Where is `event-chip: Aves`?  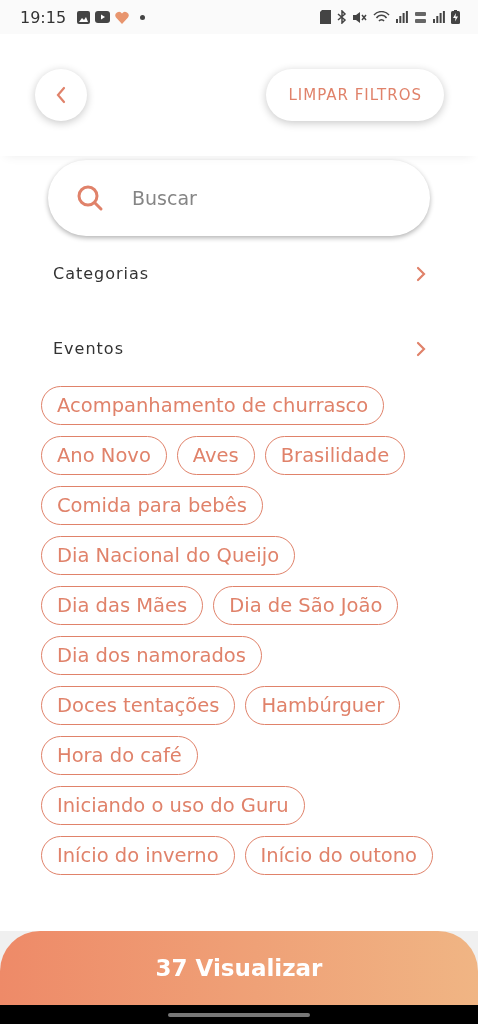 event-chip: Aves is located at coordinates (215, 455).